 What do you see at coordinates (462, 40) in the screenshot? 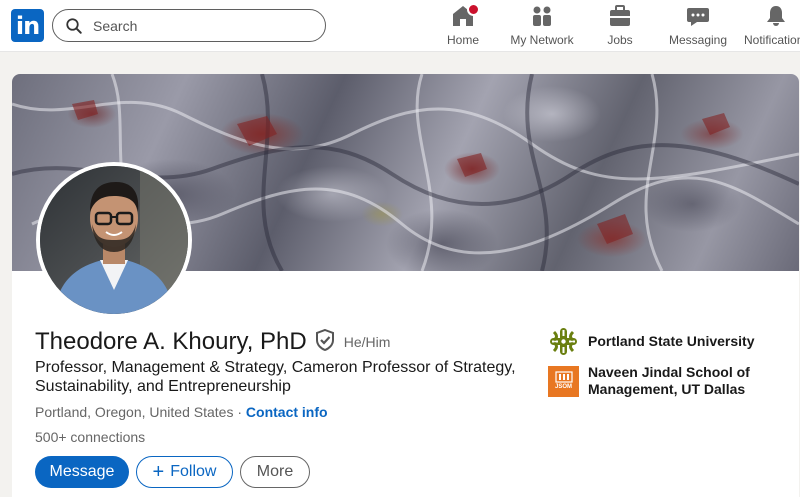
I see `nav-home-label: Home` at bounding box center [462, 40].